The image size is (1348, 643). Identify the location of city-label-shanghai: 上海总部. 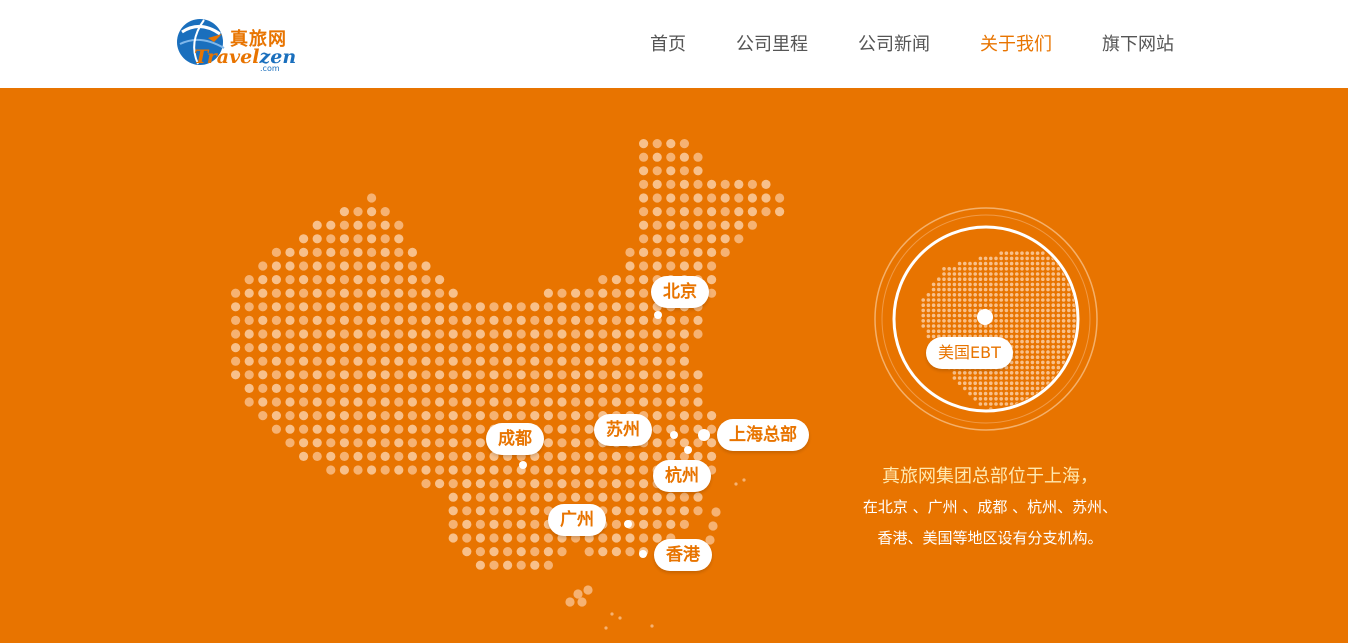
(763, 435).